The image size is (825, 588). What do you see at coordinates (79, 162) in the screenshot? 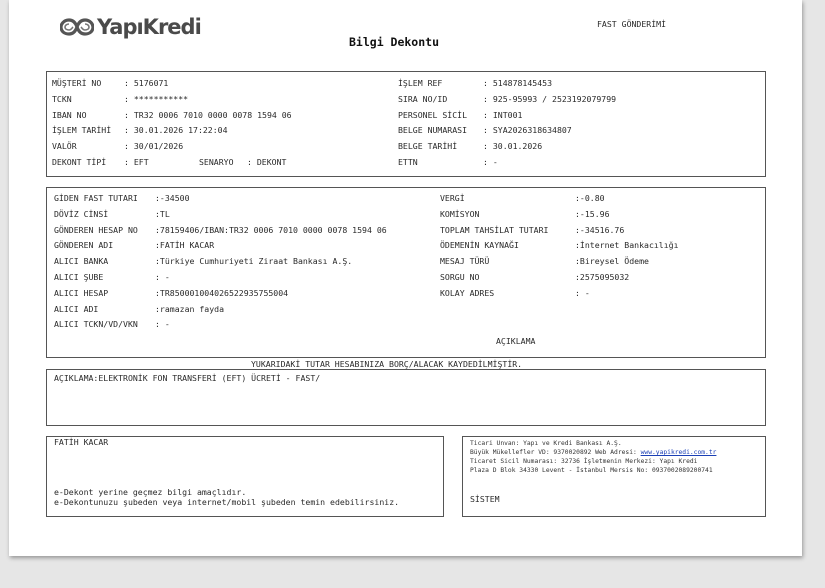
I see `info-left-field-label: DEKONT TİPİ` at bounding box center [79, 162].